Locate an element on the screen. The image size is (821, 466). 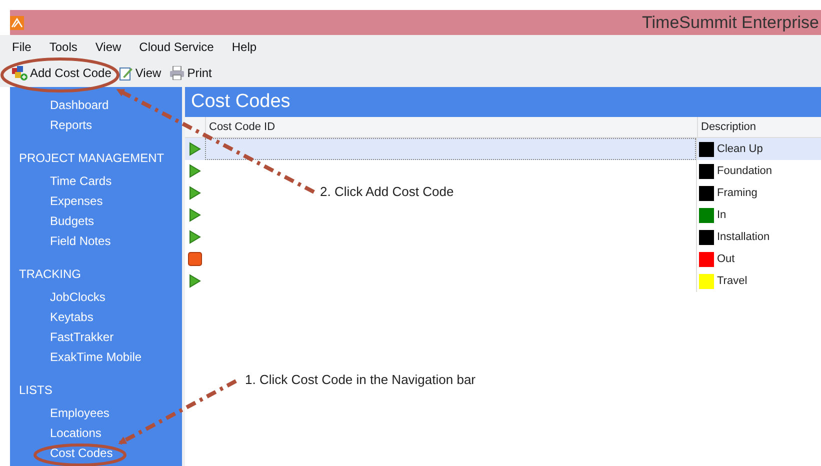
edit-document-icon is located at coordinates (126, 73).